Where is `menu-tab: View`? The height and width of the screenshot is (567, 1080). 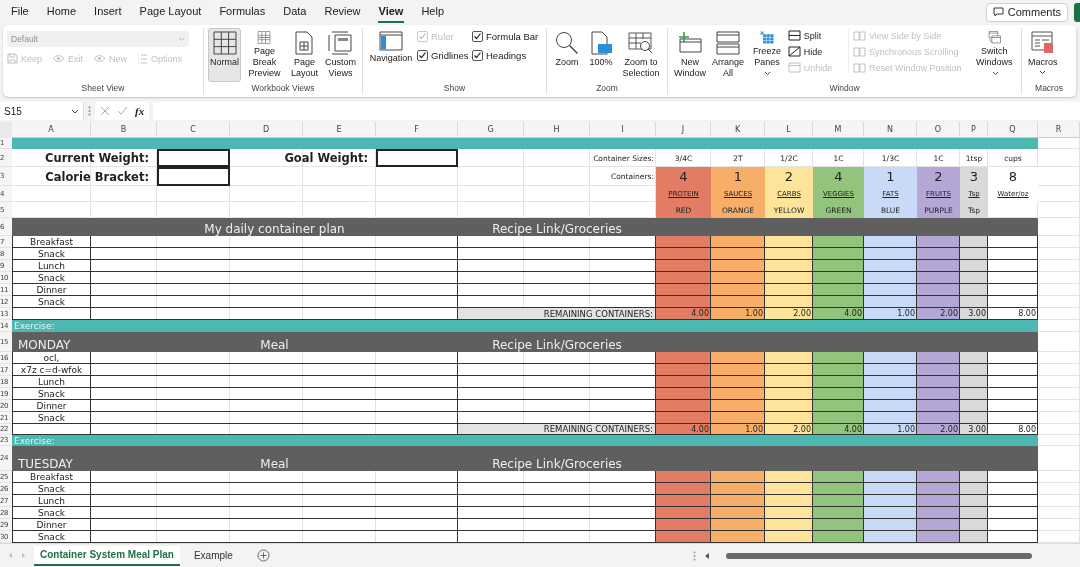 menu-tab: View is located at coordinates (391, 12).